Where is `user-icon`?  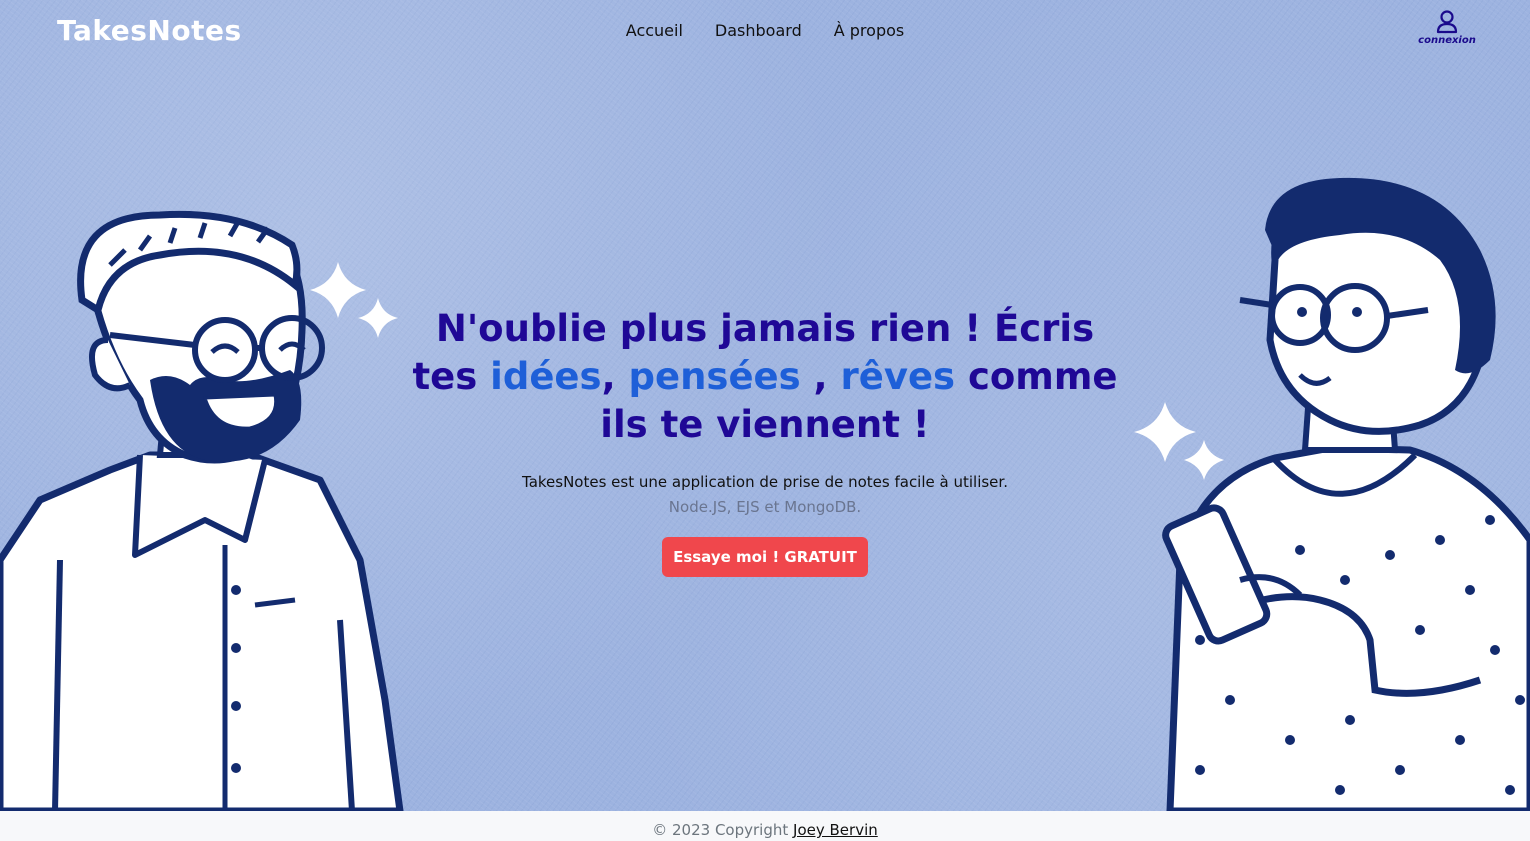 user-icon is located at coordinates (1447, 22).